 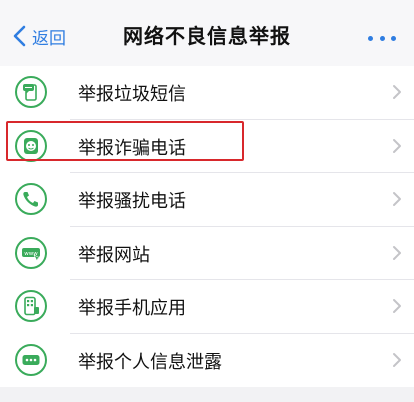 I want to click on list-item-website: www 举报网站, so click(x=207, y=254).